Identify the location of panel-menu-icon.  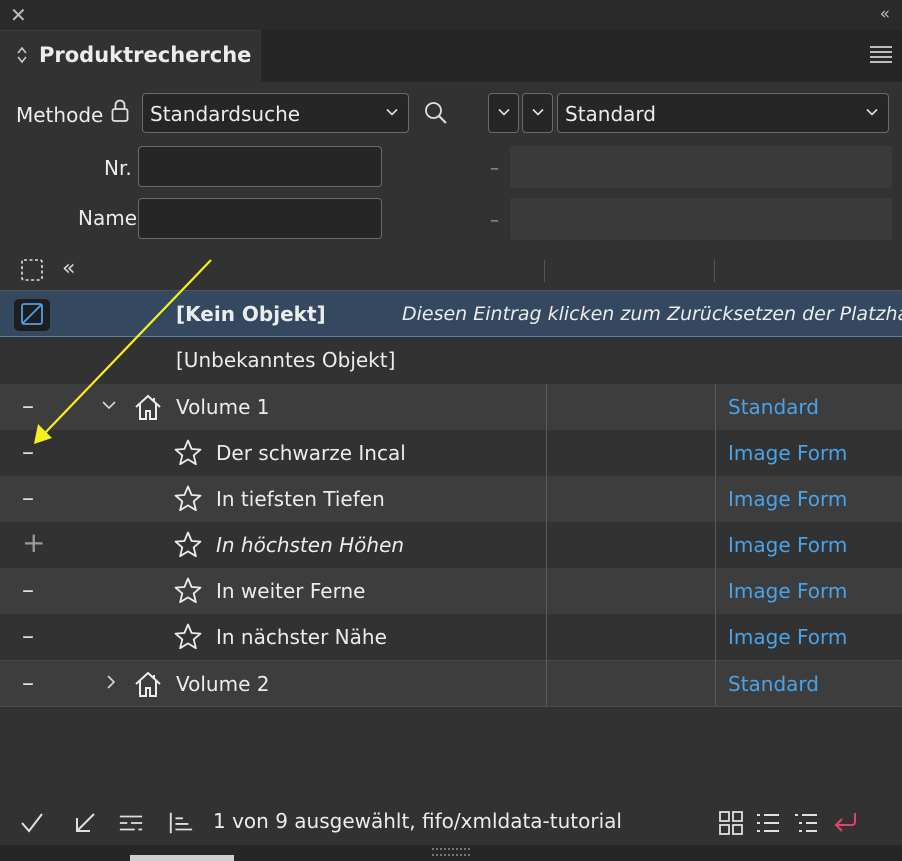
(881, 55).